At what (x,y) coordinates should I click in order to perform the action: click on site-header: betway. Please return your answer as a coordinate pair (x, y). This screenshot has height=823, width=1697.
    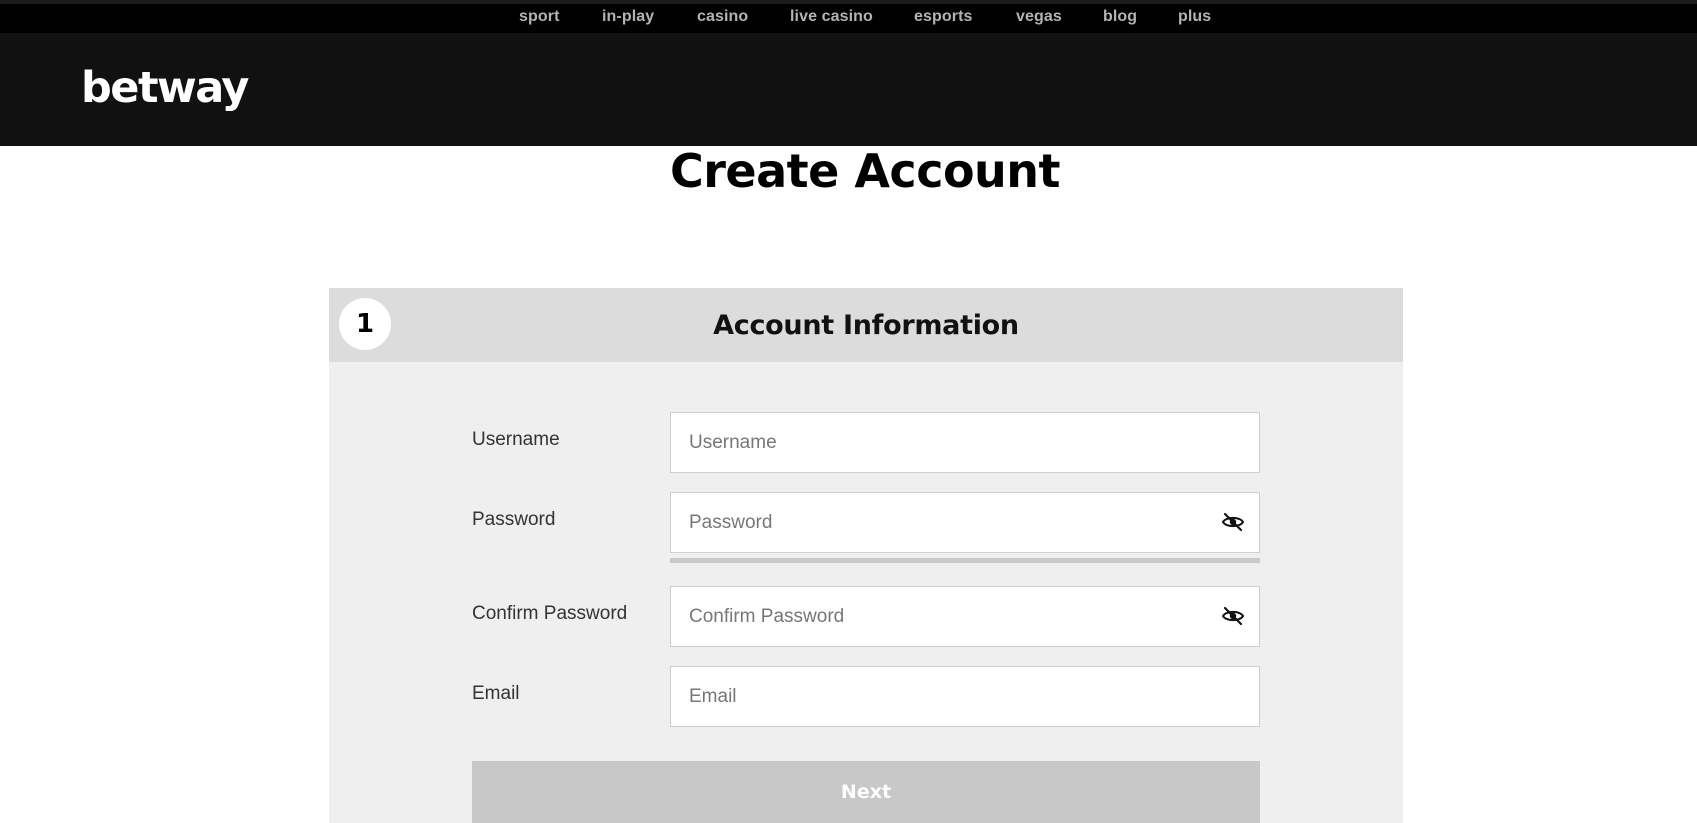
    Looking at the image, I should click on (848, 89).